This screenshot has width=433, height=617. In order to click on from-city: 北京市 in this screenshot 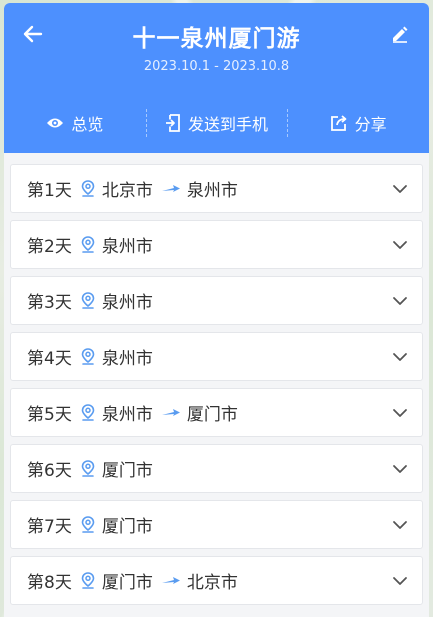, I will do `click(127, 191)`.